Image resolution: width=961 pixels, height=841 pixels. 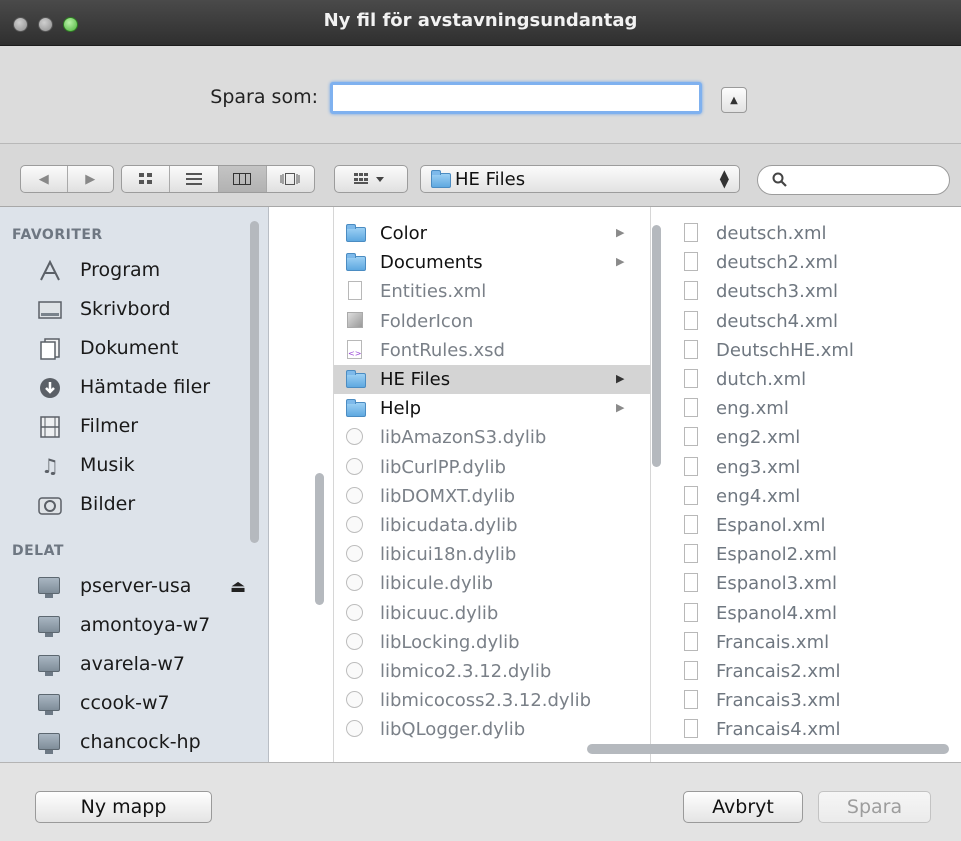 I want to click on folder-icon, so click(x=356, y=262).